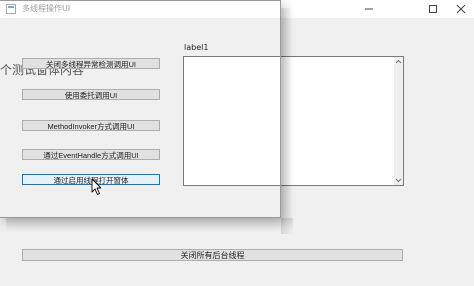  I want to click on close-button, so click(460, 9).